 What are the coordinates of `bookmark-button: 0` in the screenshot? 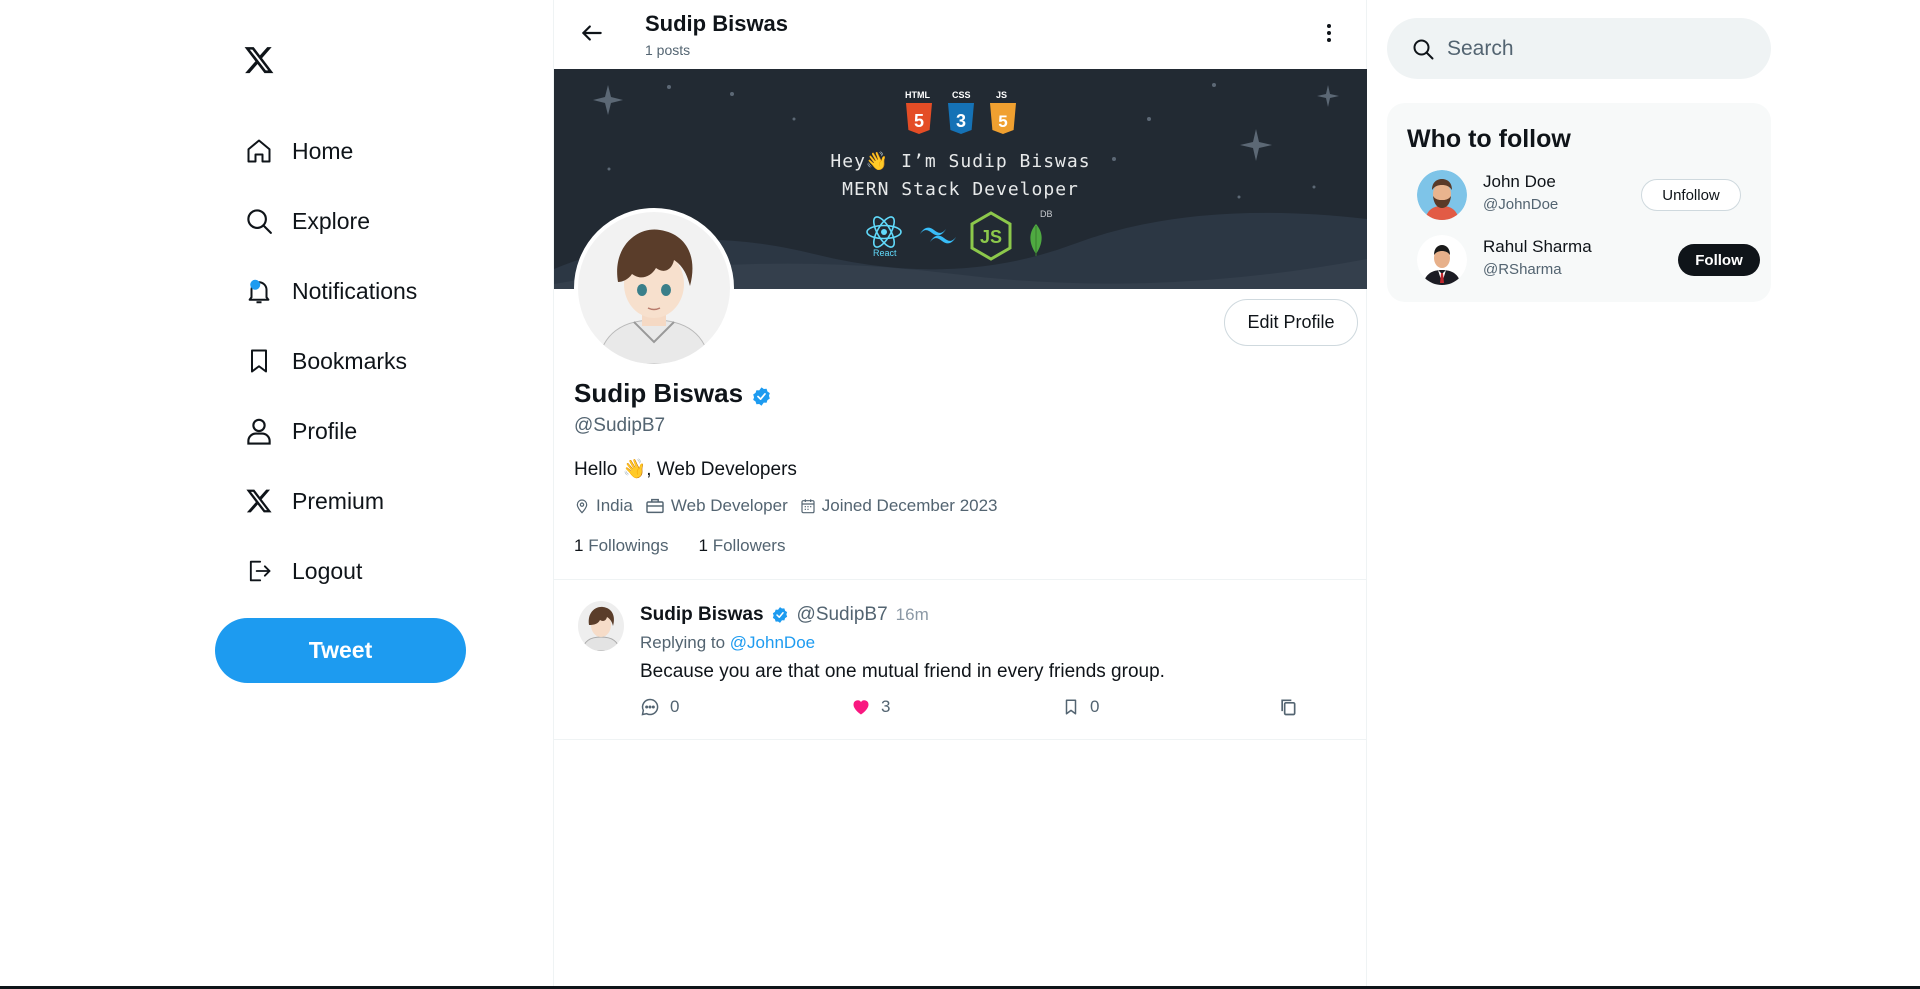 It's located at (1080, 707).